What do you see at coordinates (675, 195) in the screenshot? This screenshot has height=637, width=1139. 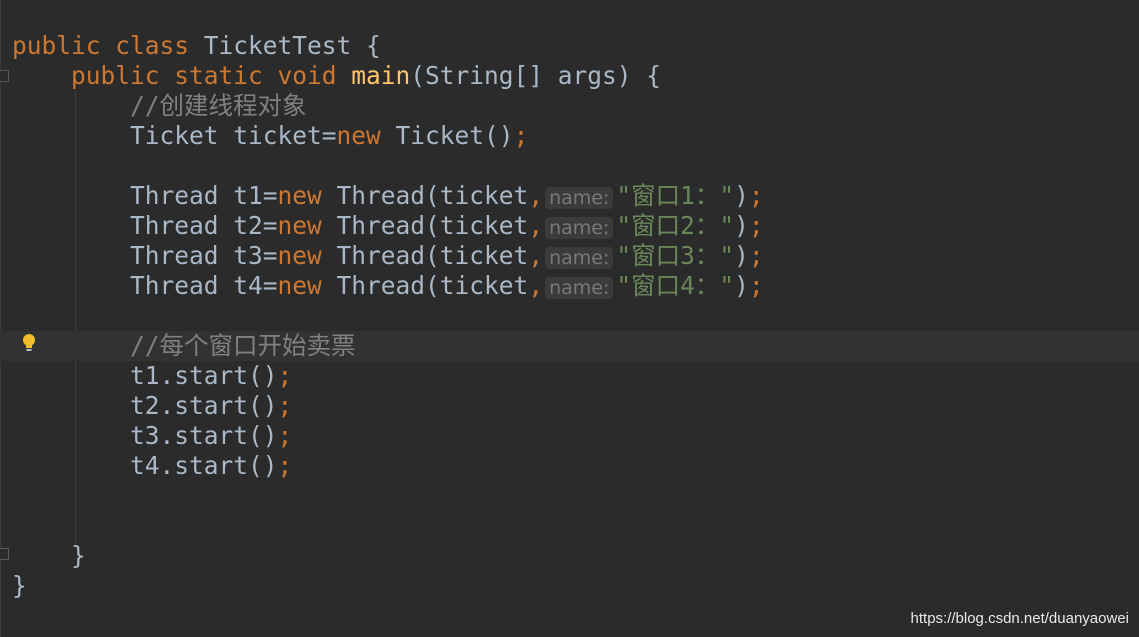 I see `code-token: "窗口1："` at bounding box center [675, 195].